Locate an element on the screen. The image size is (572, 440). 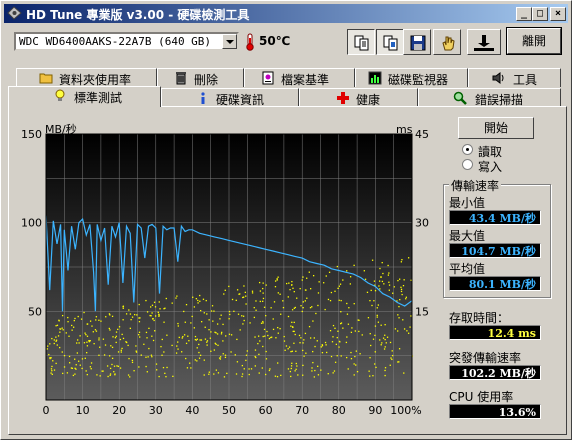
monitor-chart-icon is located at coordinates (375, 78).